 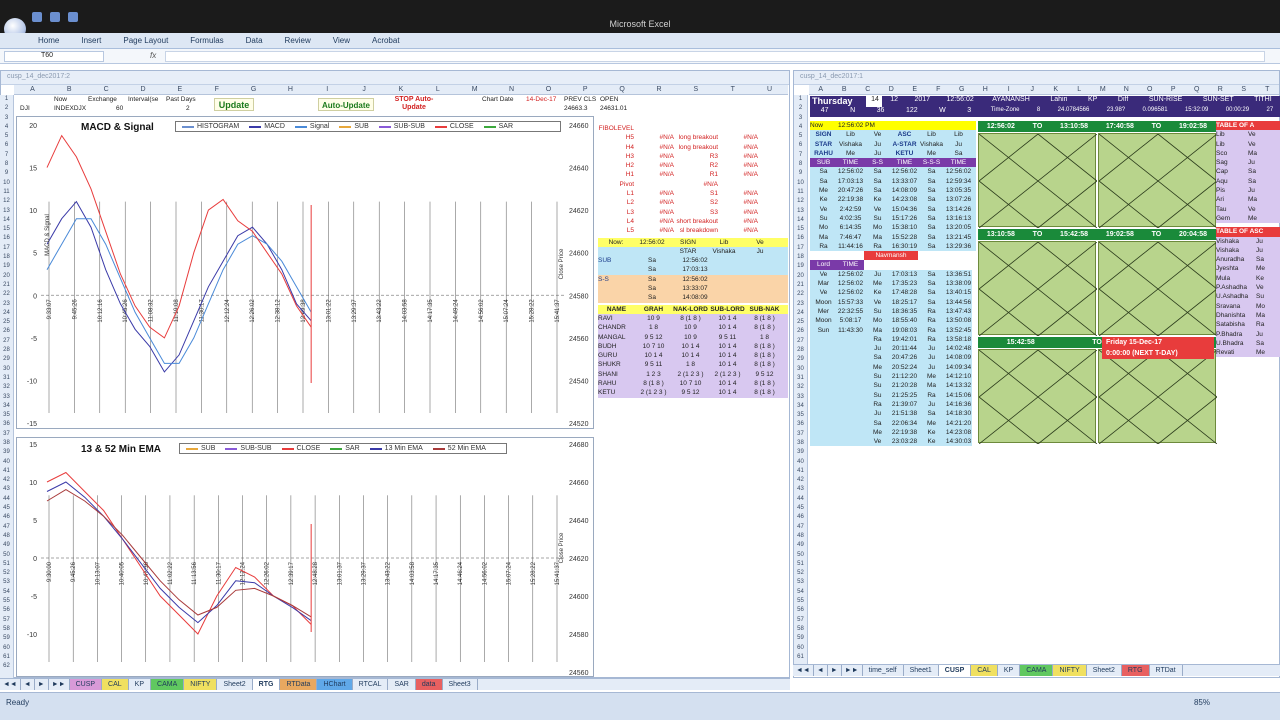 What do you see at coordinates (1268, 343) in the screenshot?
I see `asc-star-lord: Sa` at bounding box center [1268, 343].